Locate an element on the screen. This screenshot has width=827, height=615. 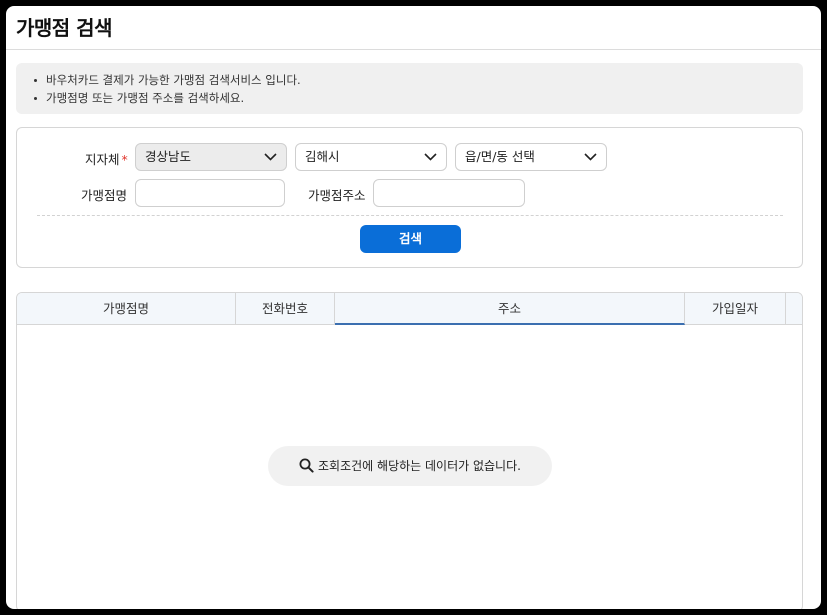
info-line: 가맹점명 또는 가맹점 주소를 검색하세요. is located at coordinates (418, 98).